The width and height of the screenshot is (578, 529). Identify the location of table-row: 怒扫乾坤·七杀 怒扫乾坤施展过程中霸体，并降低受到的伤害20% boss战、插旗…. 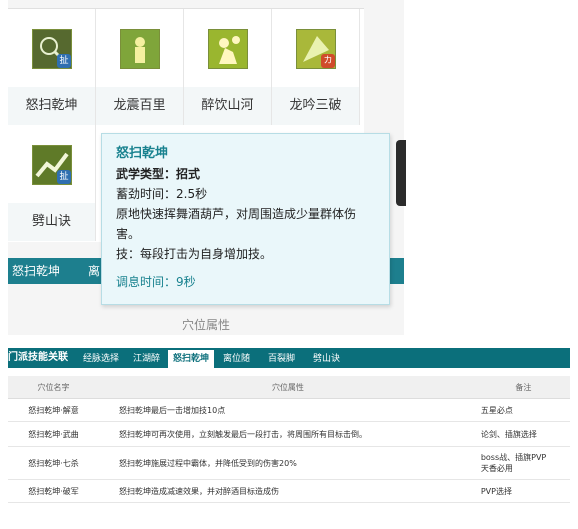
(289, 463).